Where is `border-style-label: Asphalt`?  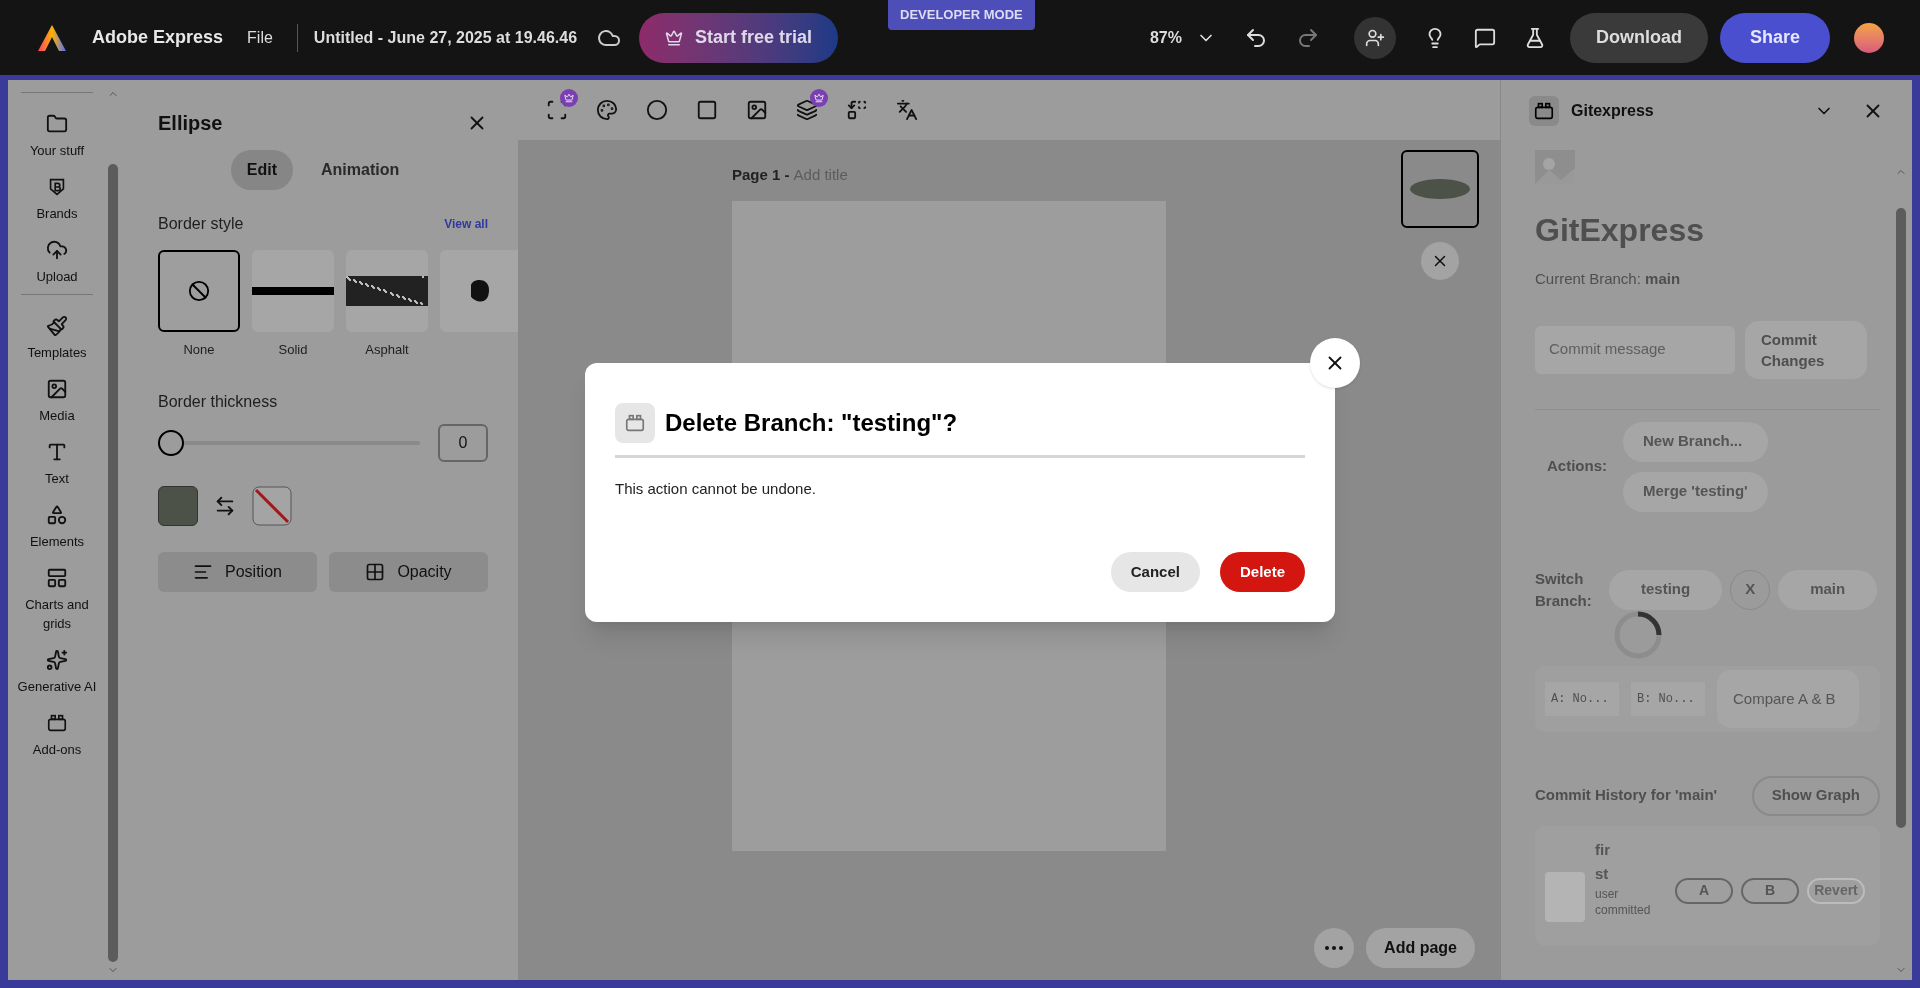
border-style-label: Asphalt is located at coordinates (387, 350).